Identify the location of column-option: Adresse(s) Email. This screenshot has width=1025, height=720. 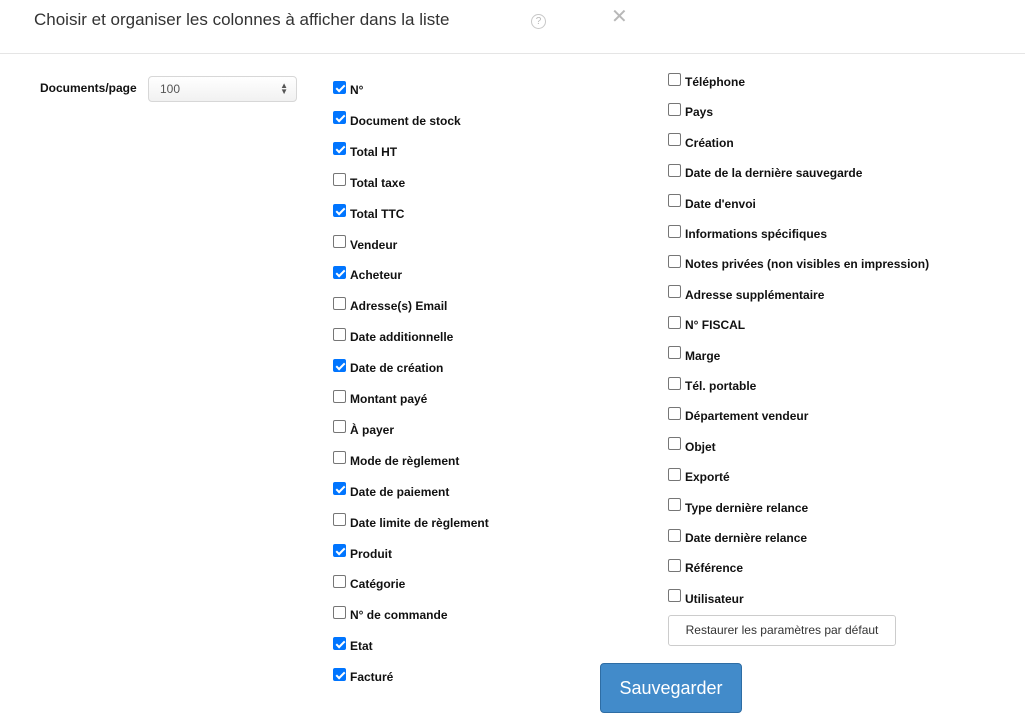
(390, 305).